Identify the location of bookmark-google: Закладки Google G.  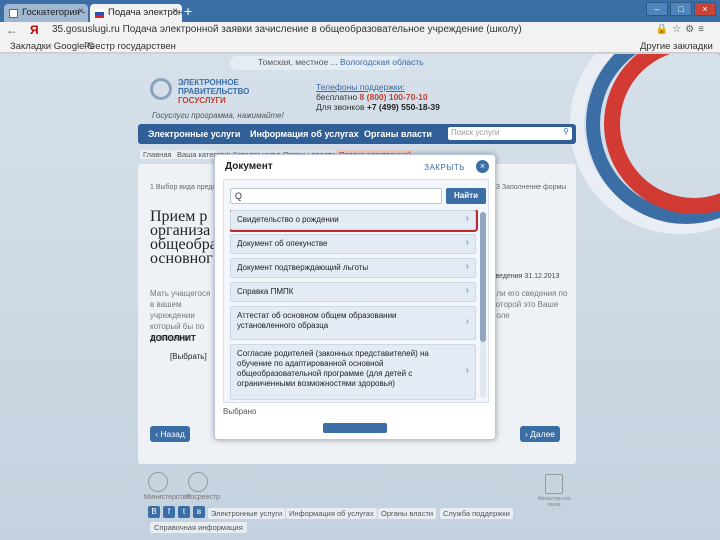
(52, 46).